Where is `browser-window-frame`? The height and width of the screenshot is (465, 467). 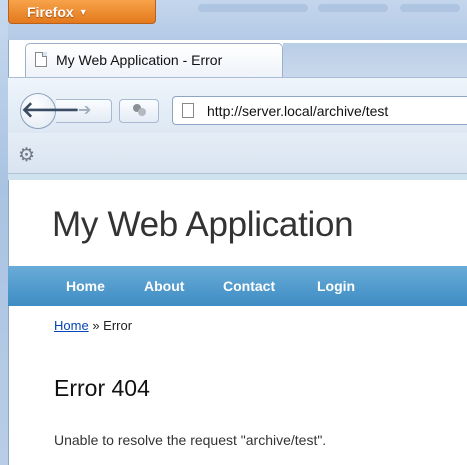 browser-window-frame is located at coordinates (4, 232).